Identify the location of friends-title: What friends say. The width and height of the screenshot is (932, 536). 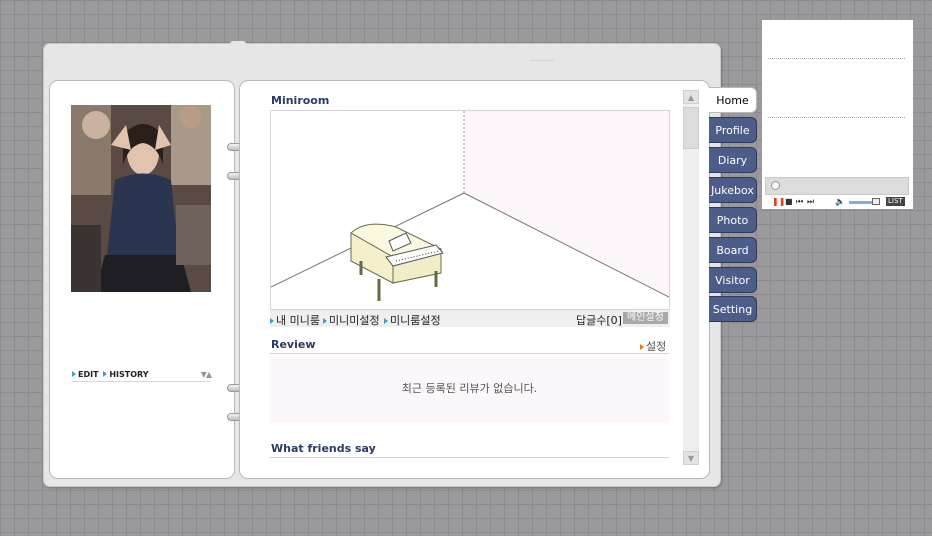
(323, 448).